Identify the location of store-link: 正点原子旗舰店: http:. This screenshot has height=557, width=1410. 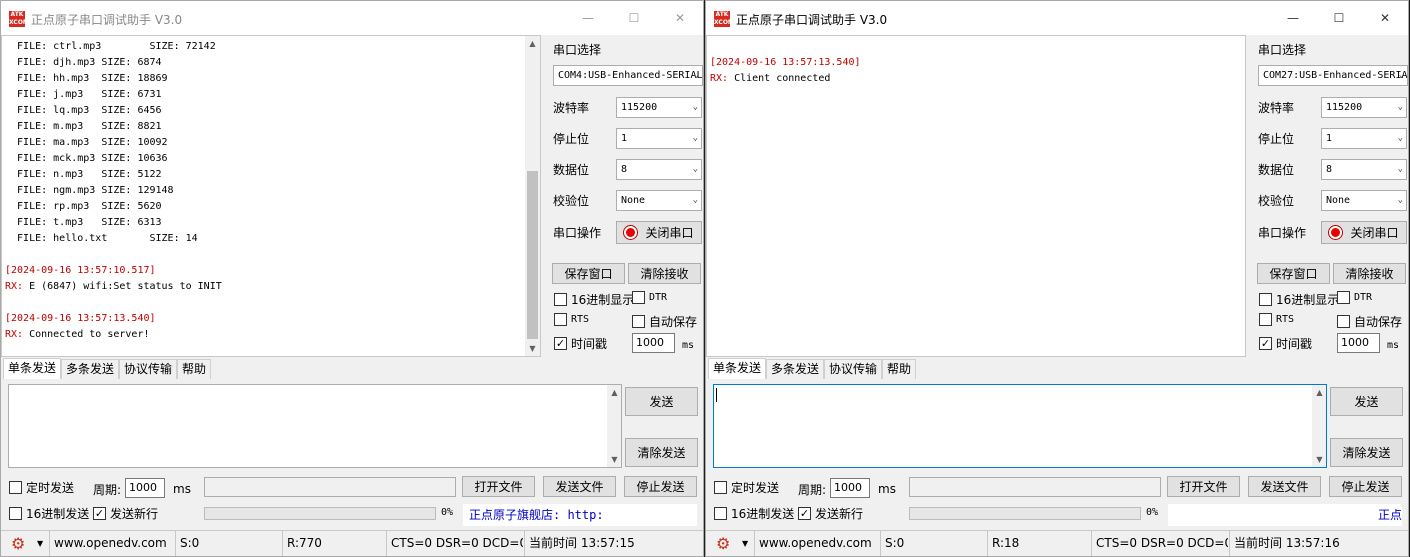
(533, 515).